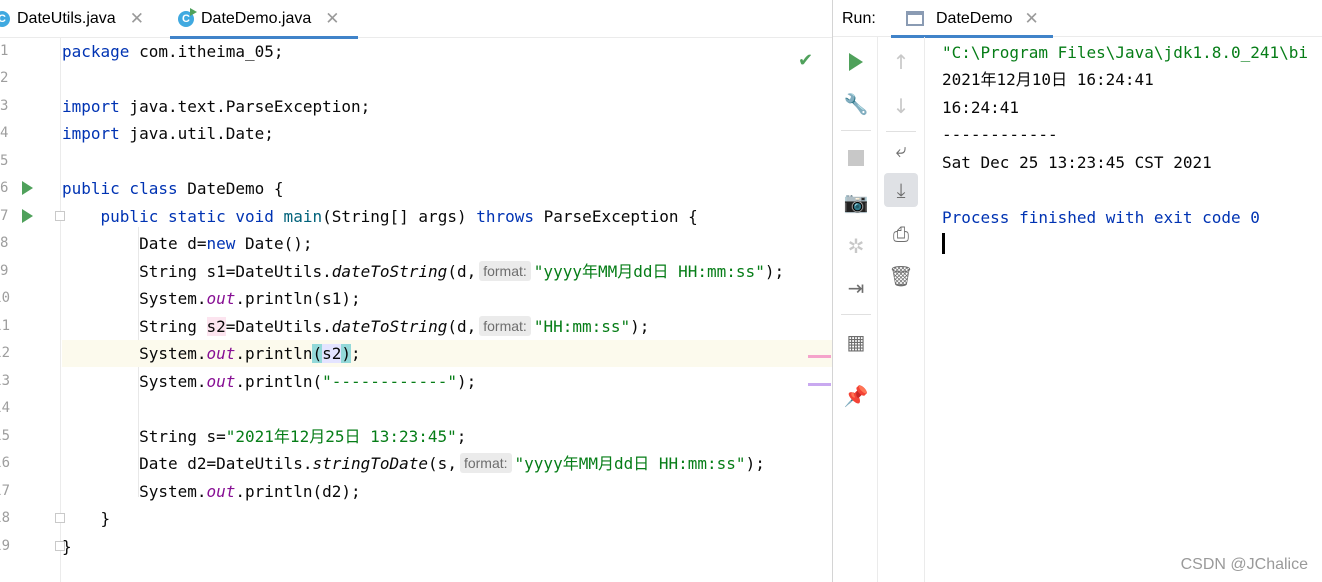 The image size is (1322, 582). I want to click on layout-button: ▦, so click(856, 342).